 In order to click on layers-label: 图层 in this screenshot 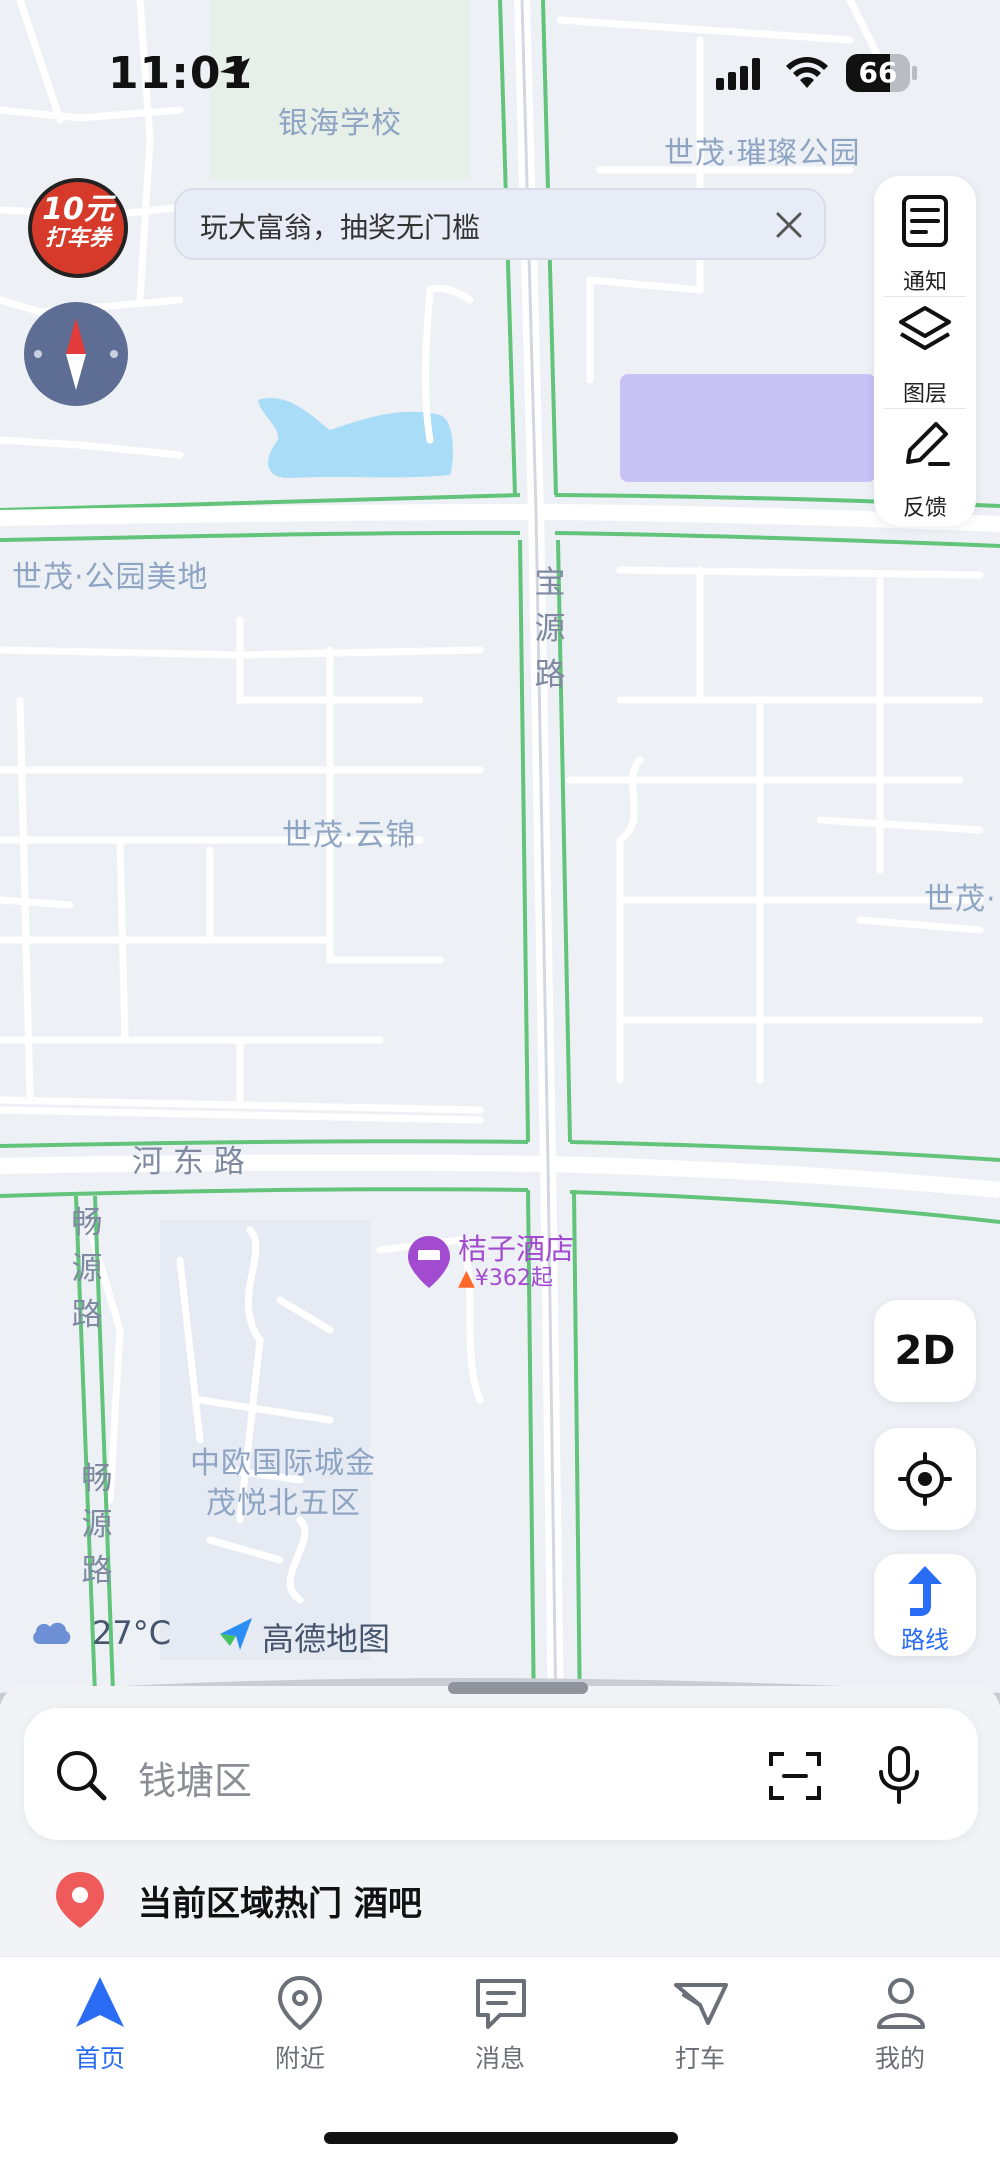, I will do `click(924, 394)`.